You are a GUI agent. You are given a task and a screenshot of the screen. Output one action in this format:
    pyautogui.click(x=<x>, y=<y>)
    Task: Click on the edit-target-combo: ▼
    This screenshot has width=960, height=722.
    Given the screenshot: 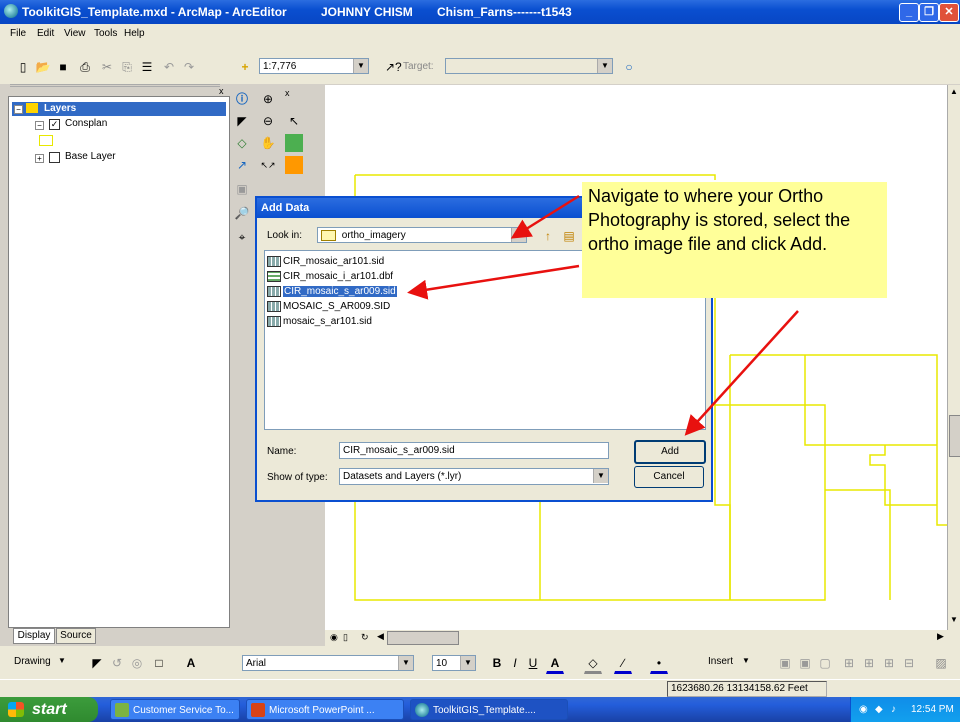 What is the action you would take?
    pyautogui.click(x=529, y=66)
    